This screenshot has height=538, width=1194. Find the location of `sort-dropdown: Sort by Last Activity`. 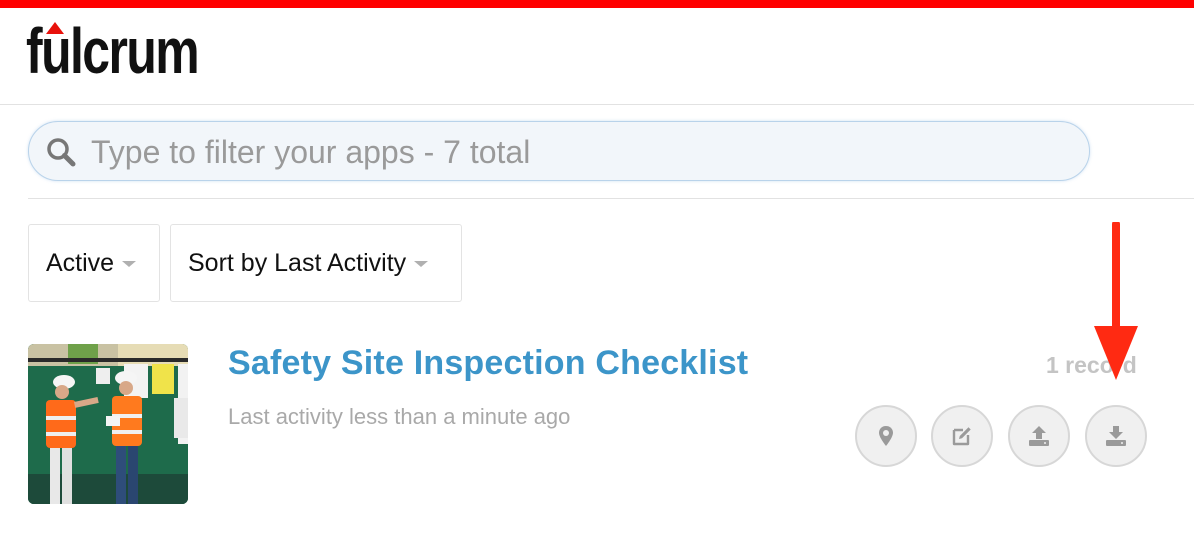

sort-dropdown: Sort by Last Activity is located at coordinates (316, 263).